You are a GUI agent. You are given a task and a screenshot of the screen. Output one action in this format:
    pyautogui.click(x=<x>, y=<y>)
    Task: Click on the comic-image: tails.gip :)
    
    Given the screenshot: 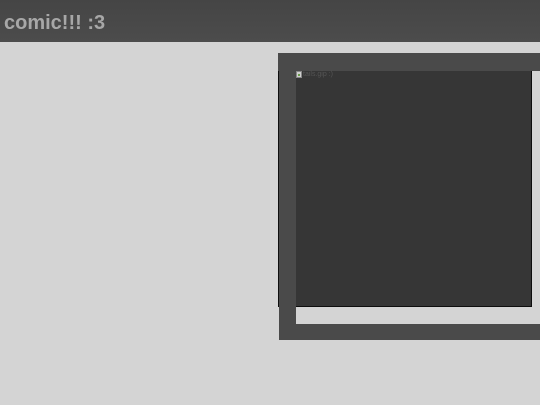 What is the action you would take?
    pyautogui.click(x=314, y=74)
    